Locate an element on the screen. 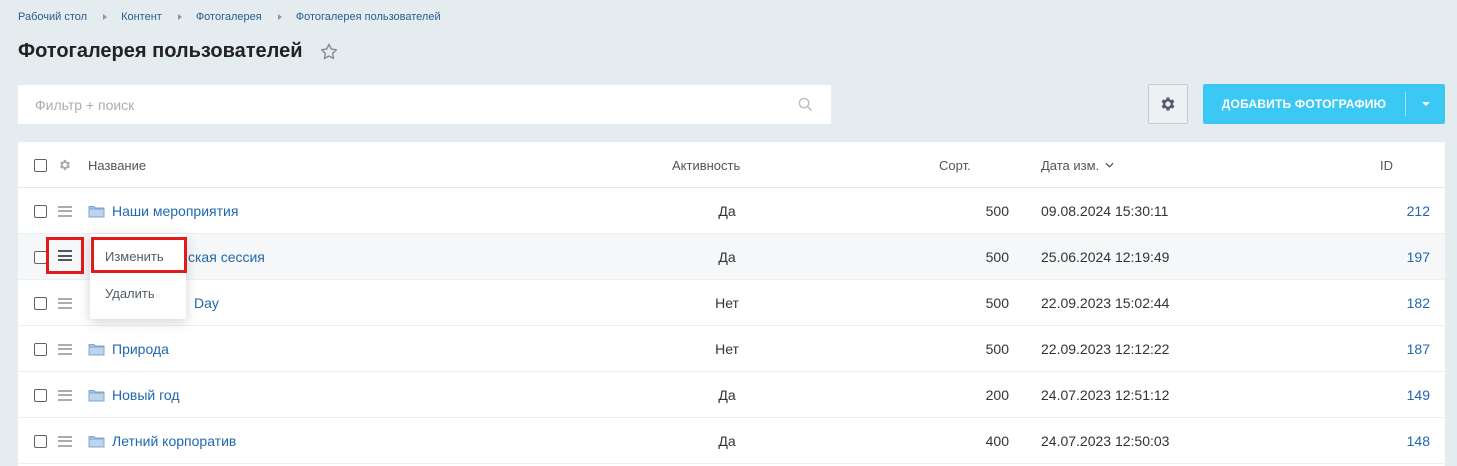  row-name-link: Наши мероприятия is located at coordinates (175, 211).